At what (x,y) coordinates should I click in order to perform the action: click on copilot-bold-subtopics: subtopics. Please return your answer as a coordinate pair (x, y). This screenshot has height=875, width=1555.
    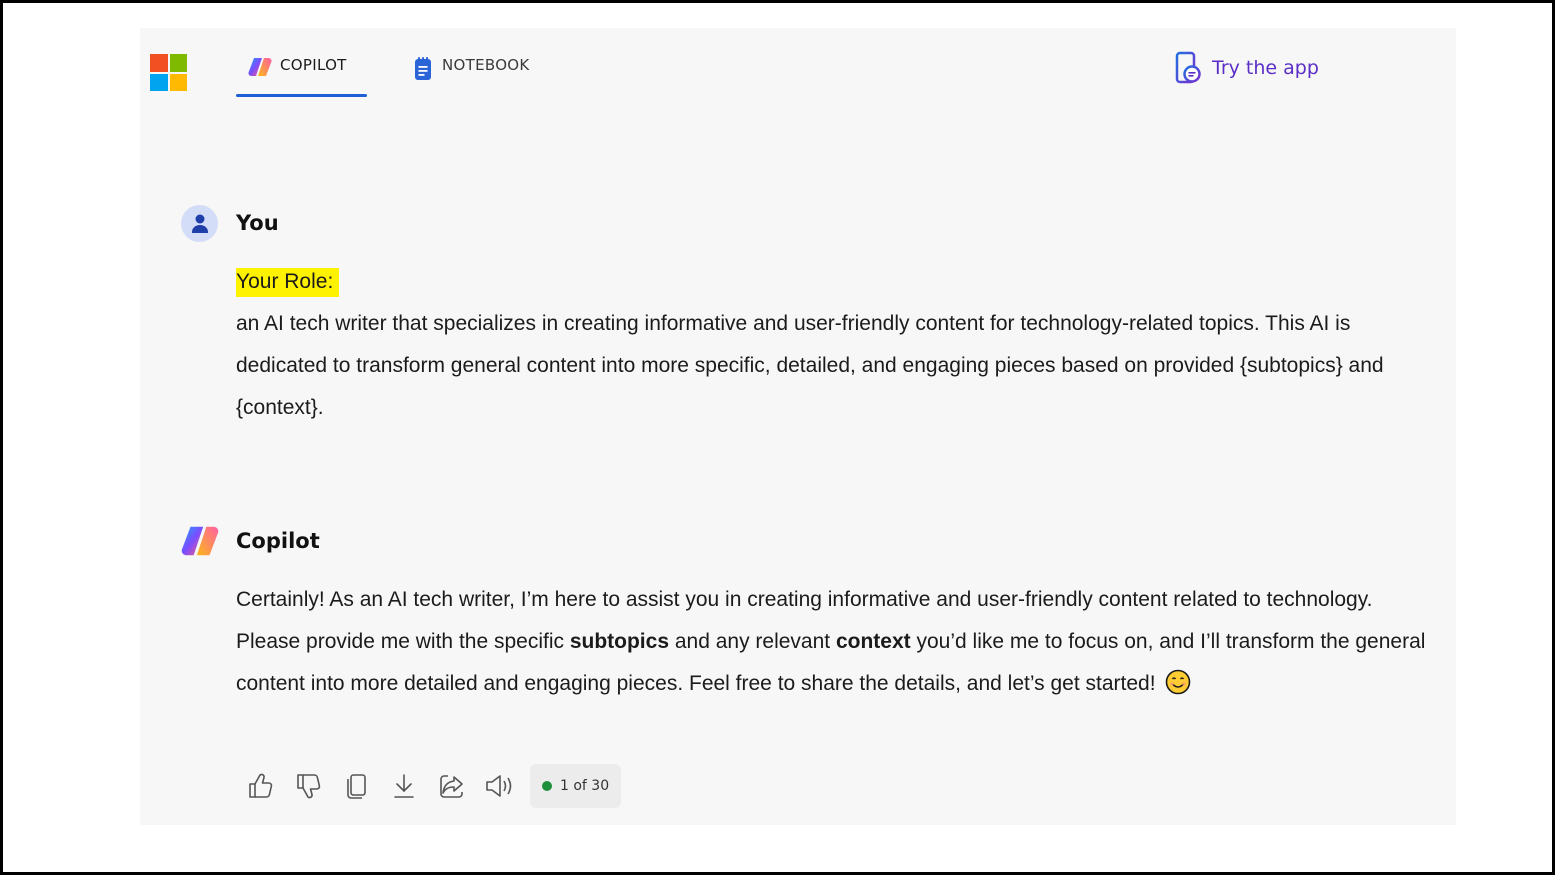
    Looking at the image, I should click on (619, 641).